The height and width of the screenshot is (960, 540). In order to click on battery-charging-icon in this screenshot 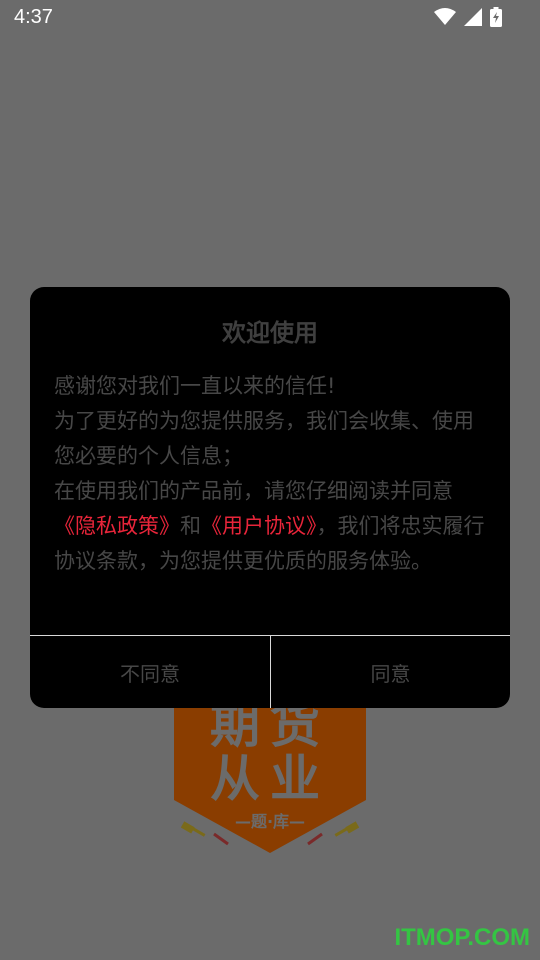, I will do `click(496, 17)`.